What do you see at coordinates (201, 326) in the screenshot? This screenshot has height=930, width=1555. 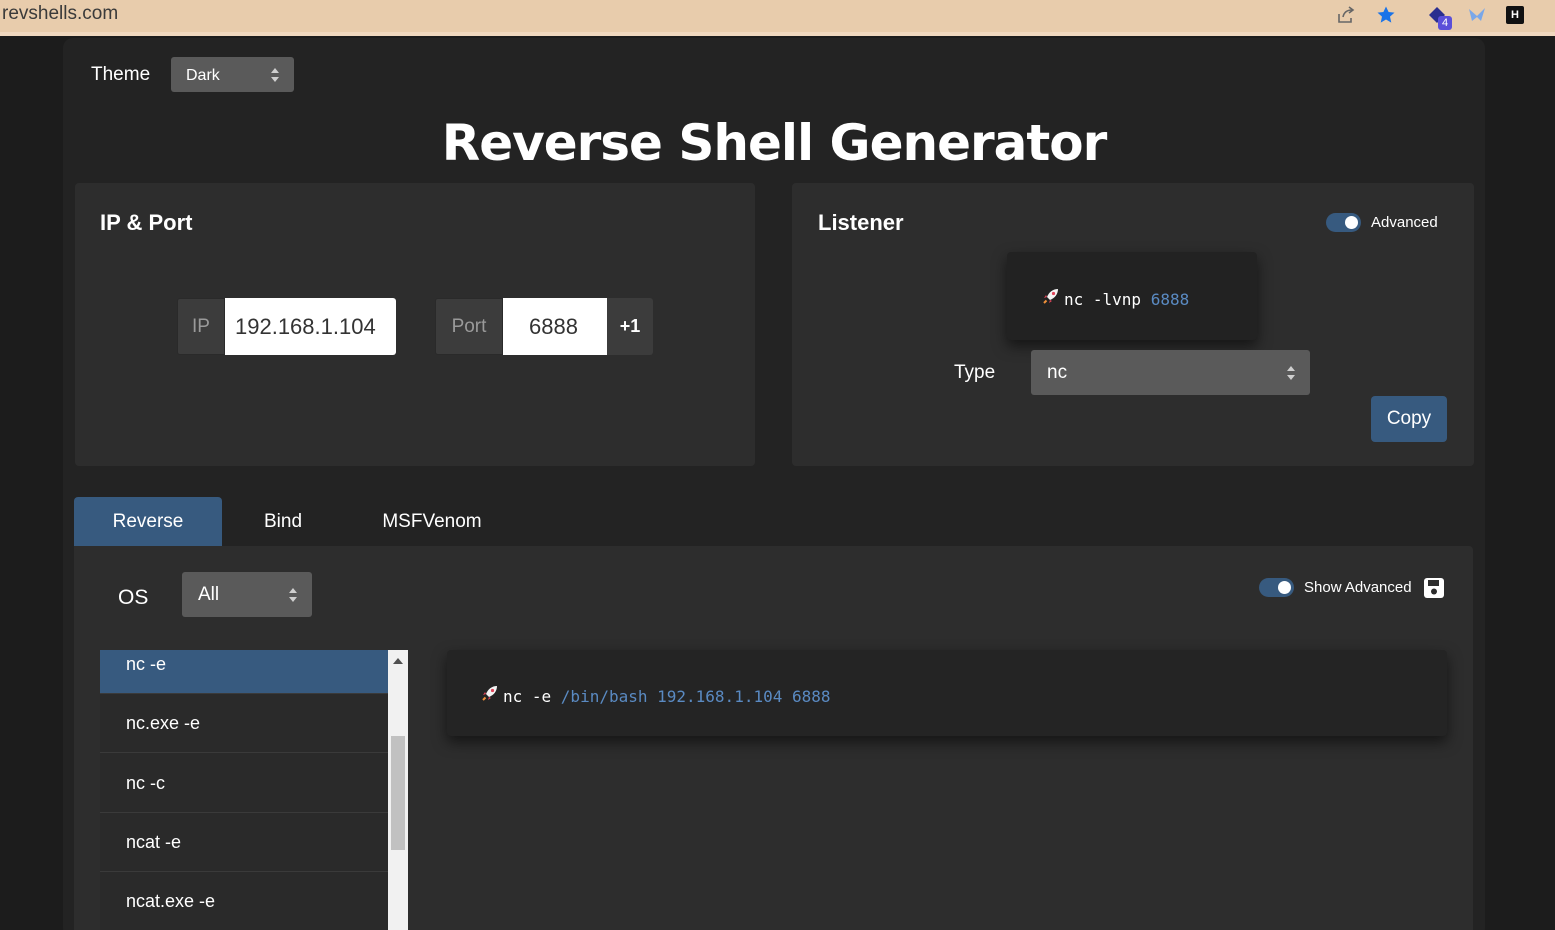 I see `ip-label: IP` at bounding box center [201, 326].